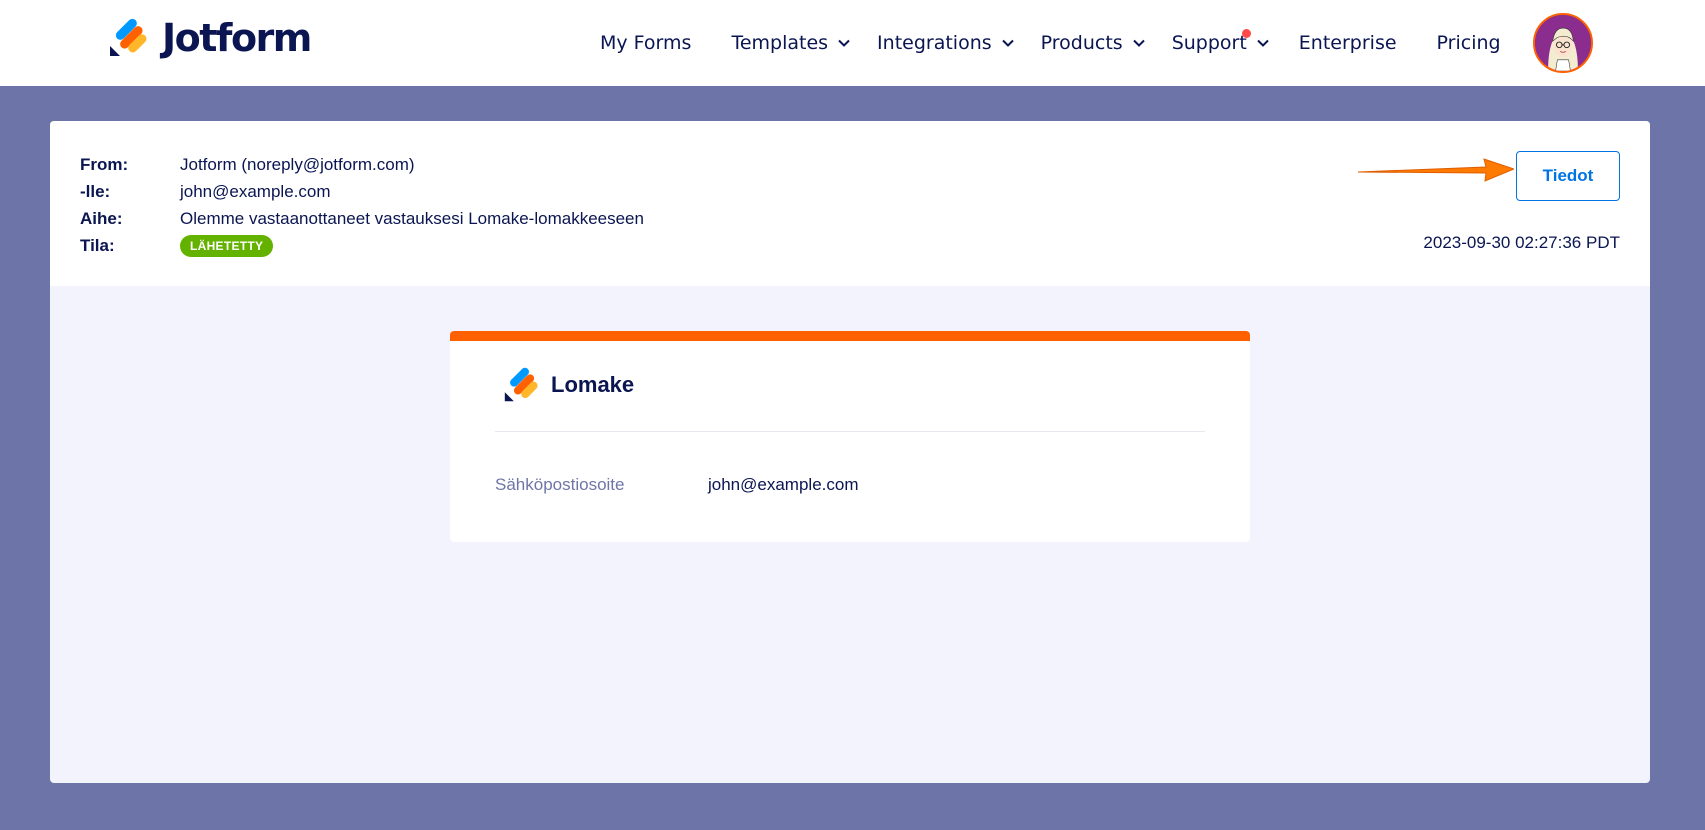 The image size is (1705, 830). I want to click on meta-value: john@example.com, so click(255, 191).